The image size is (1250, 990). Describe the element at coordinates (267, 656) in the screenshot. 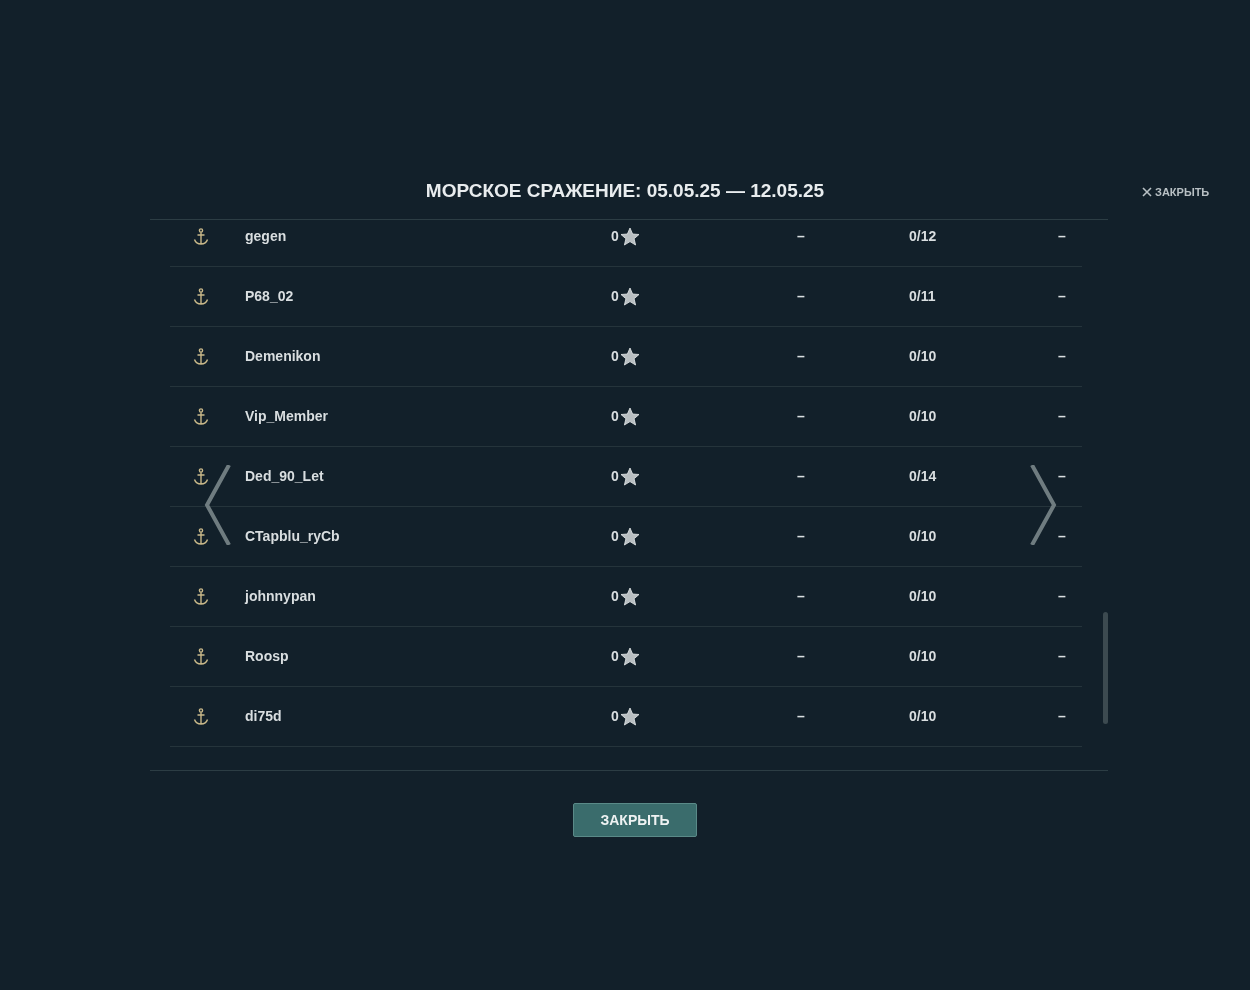

I see `player-name: Roosp` at that location.